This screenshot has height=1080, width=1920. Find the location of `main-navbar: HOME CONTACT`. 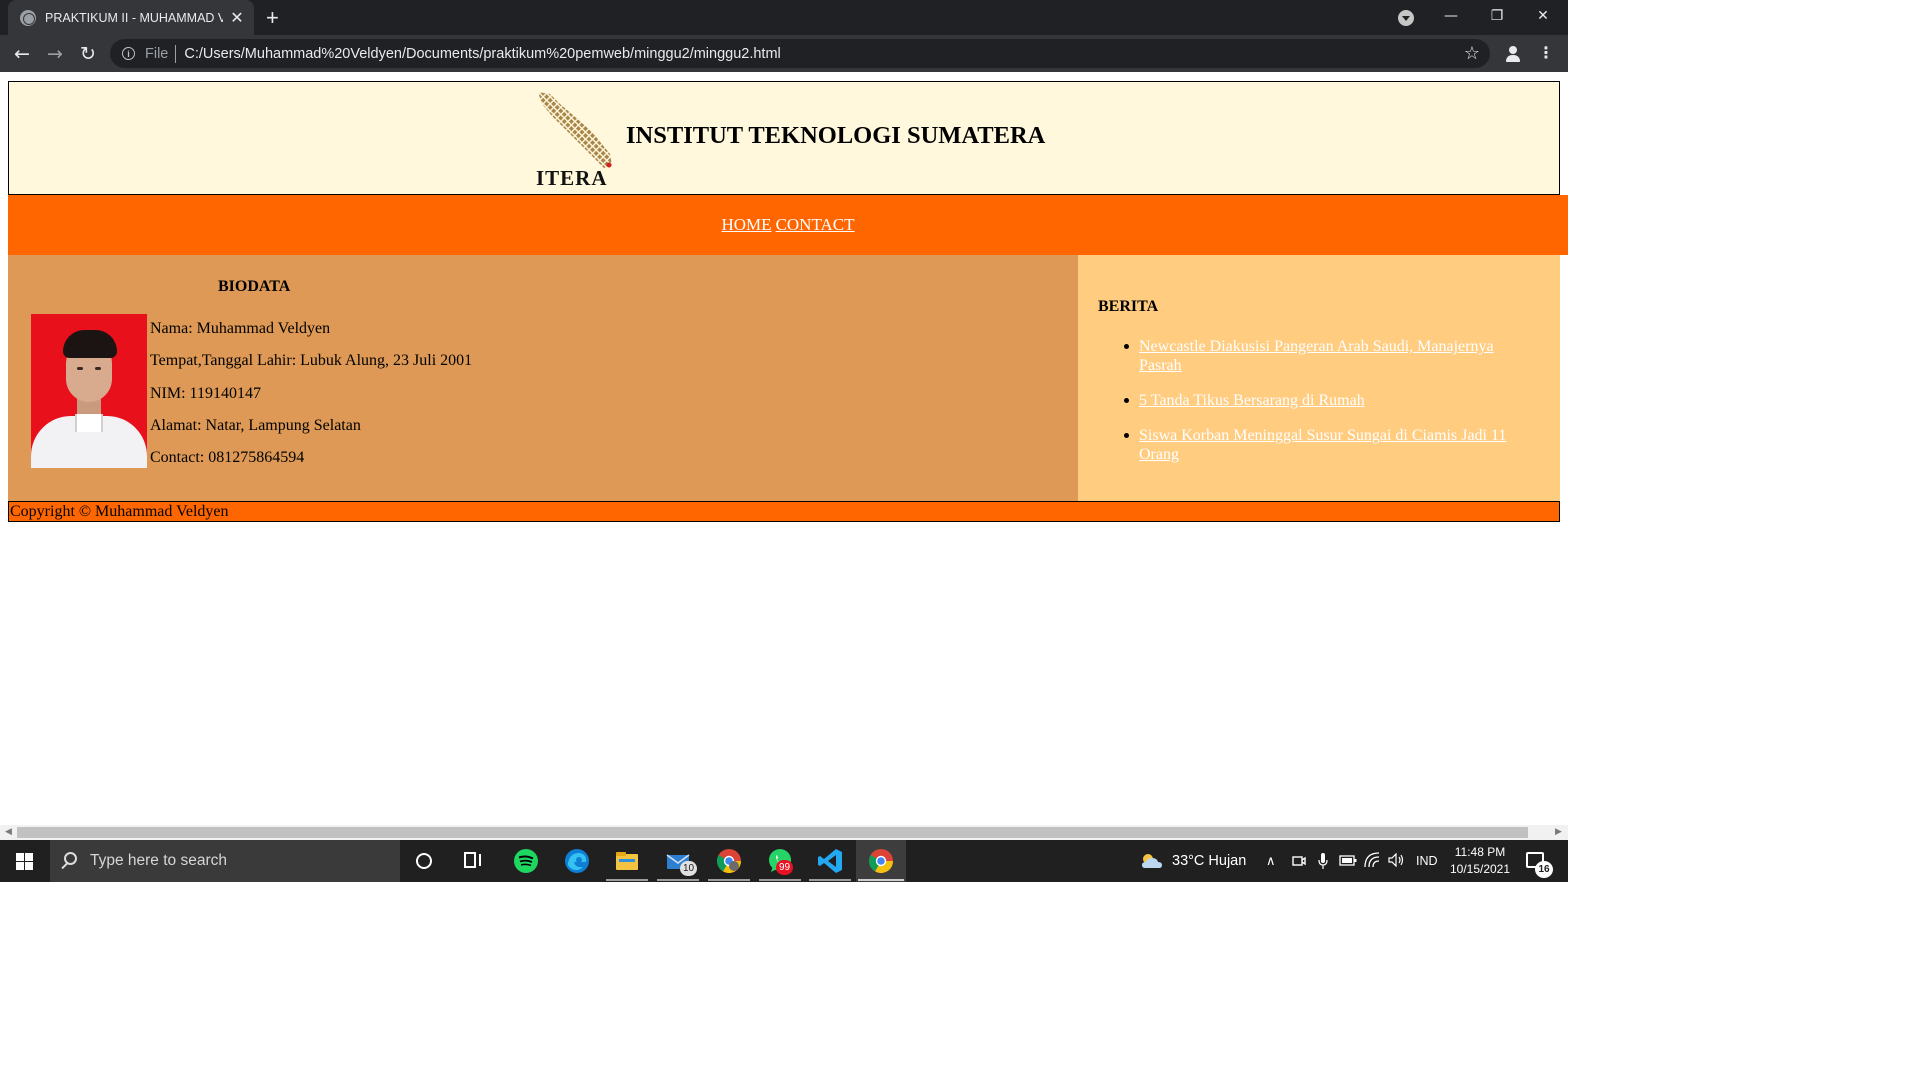

main-navbar: HOME CONTACT is located at coordinates (788, 225).